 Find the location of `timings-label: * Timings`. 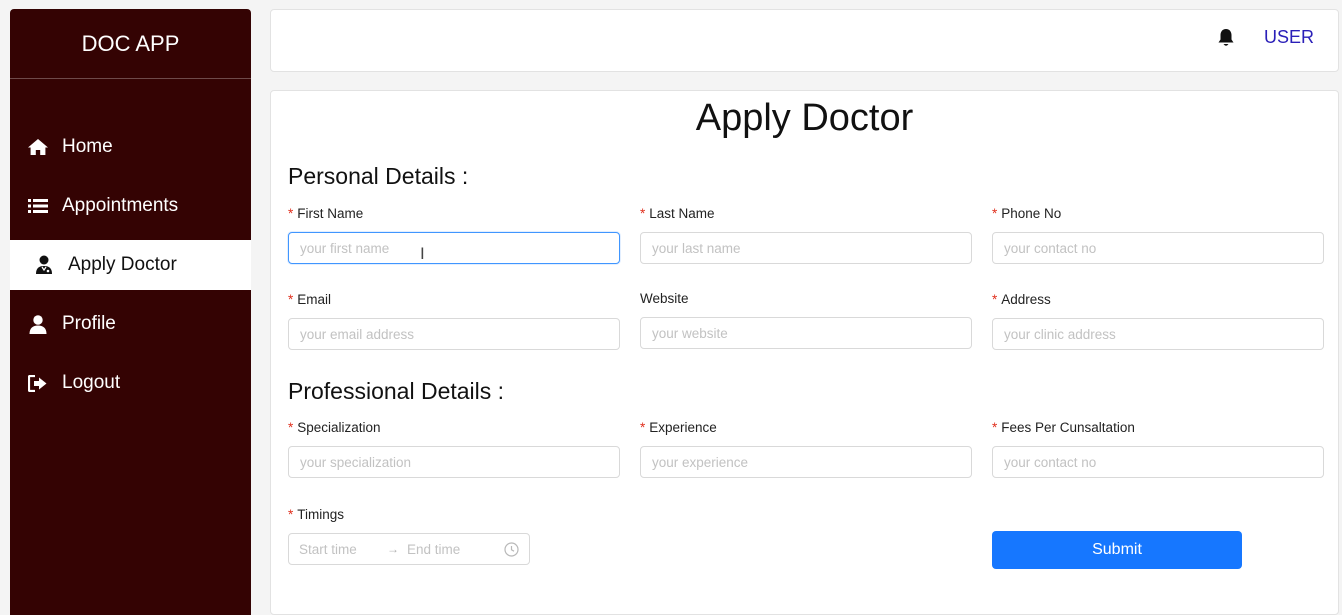

timings-label: * Timings is located at coordinates (316, 514).